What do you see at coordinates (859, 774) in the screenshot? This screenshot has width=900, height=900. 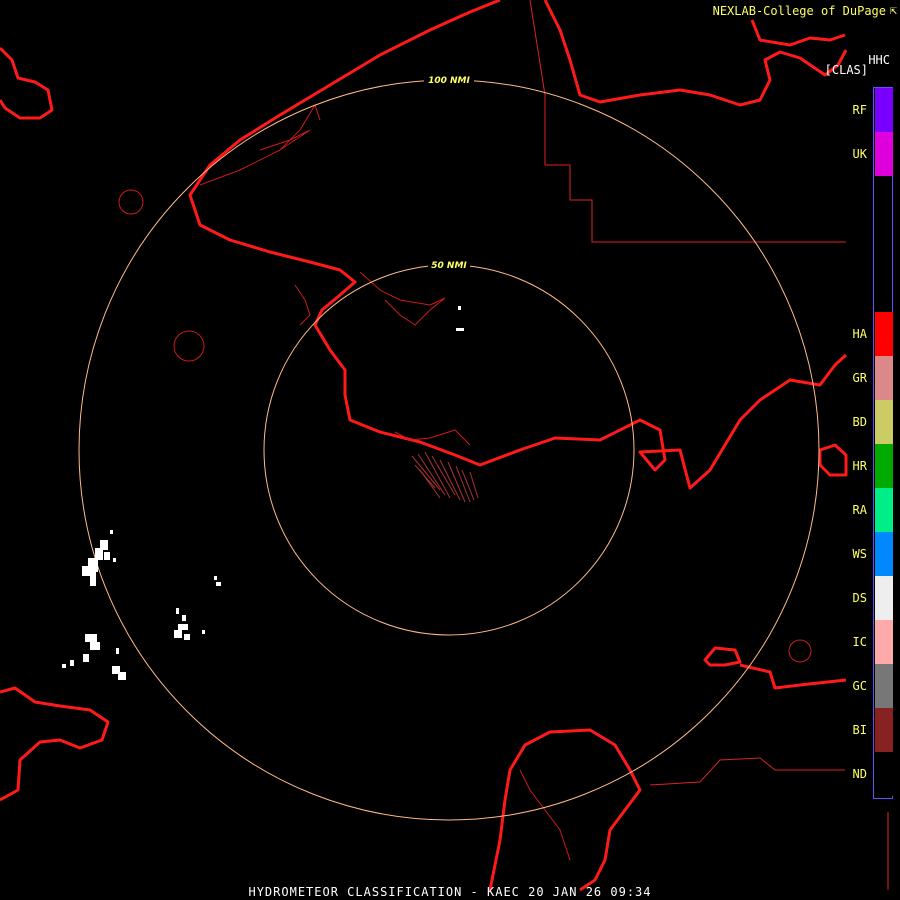 I see `legend-label-nd: ND` at bounding box center [859, 774].